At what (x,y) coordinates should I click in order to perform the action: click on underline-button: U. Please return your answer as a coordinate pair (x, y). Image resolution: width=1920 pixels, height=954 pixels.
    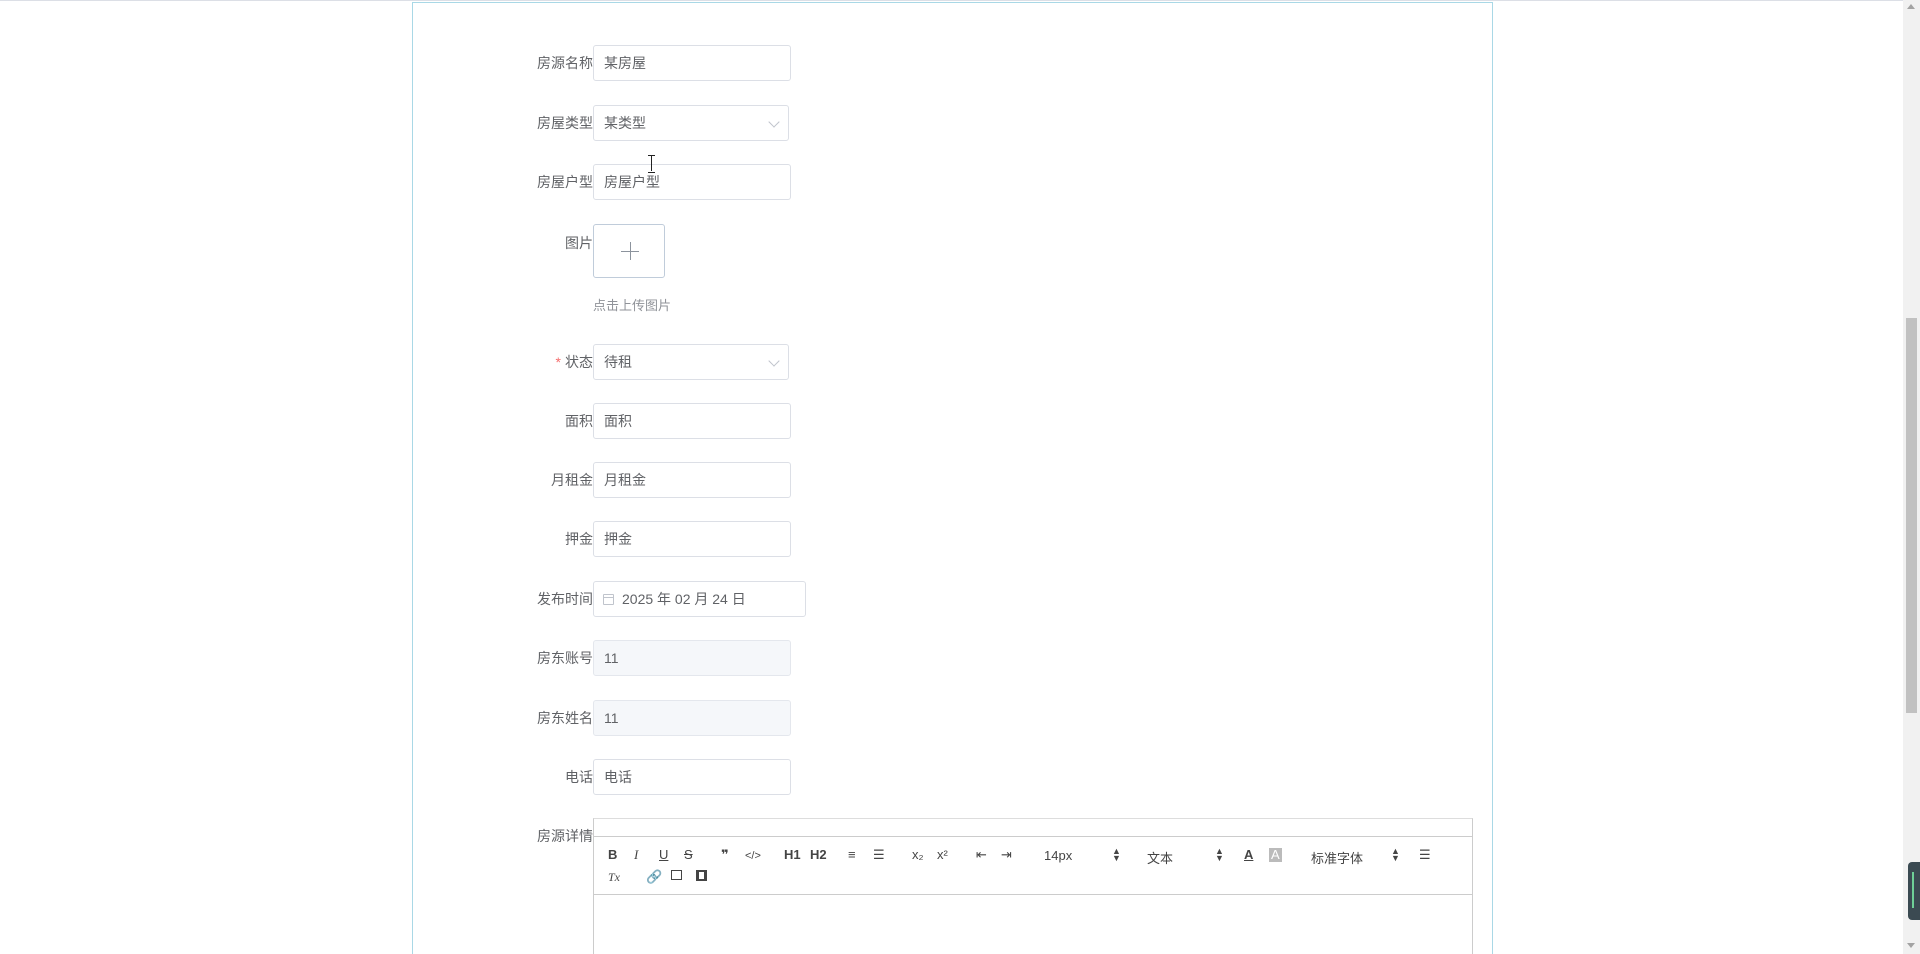
    Looking at the image, I should click on (663, 855).